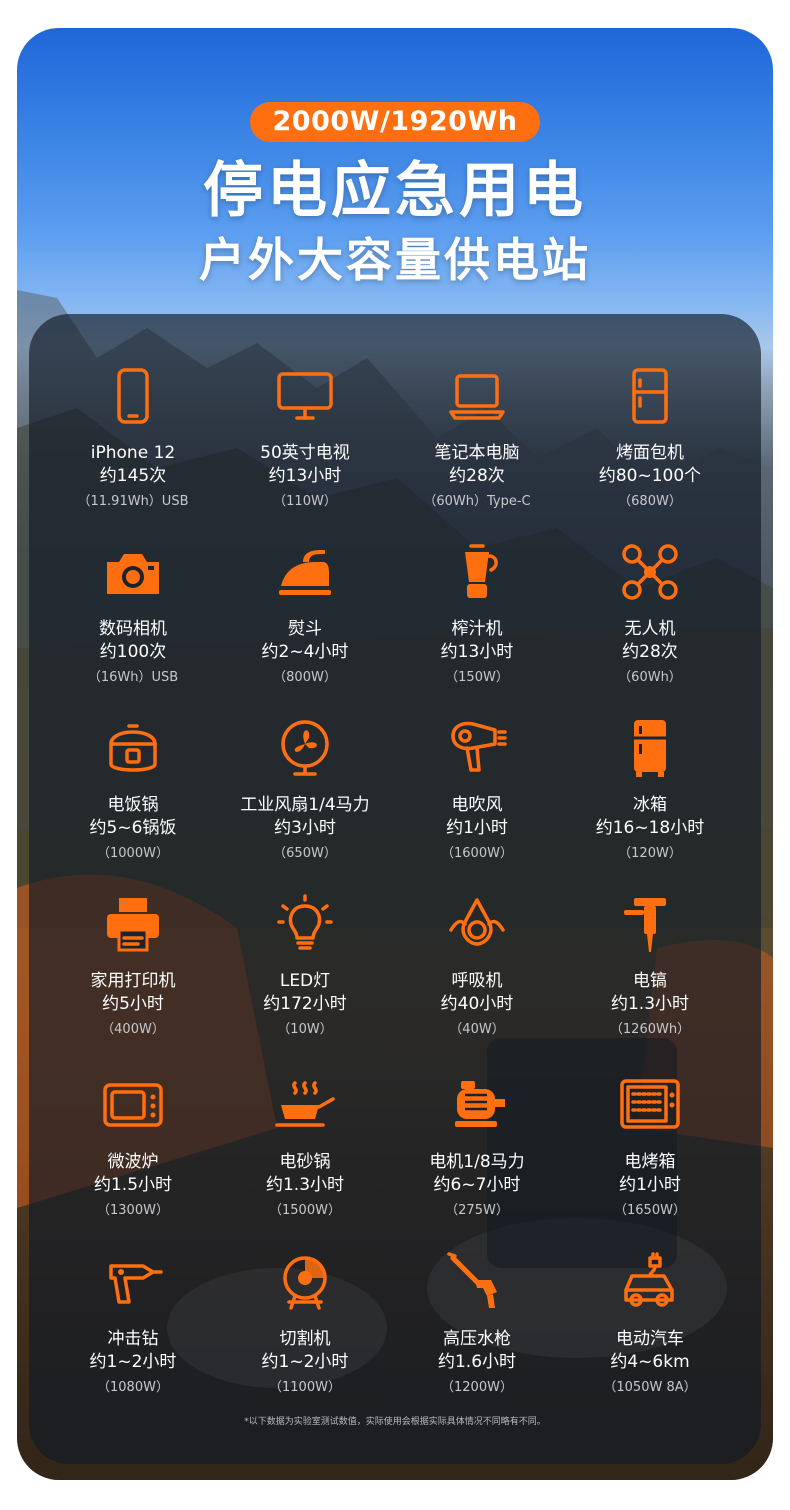 Image resolution: width=790 pixels, height=1510 pixels. I want to click on device-card: 熨斗 约2~4小时 （800W）, so click(305, 587).